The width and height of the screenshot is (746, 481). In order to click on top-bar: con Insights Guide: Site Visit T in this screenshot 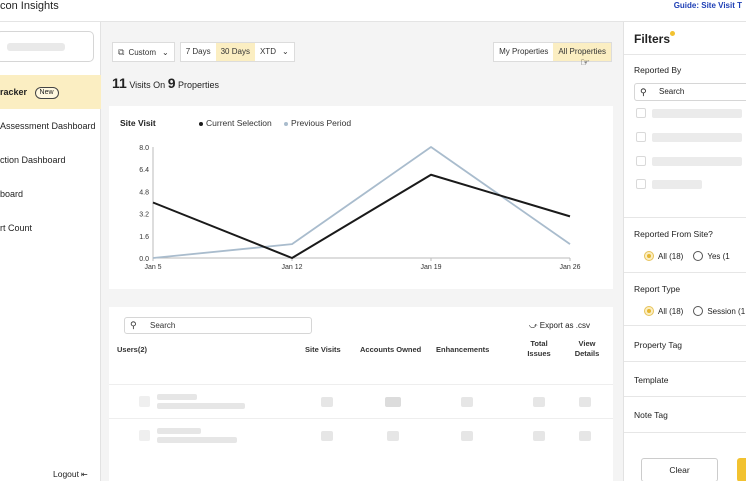, I will do `click(373, 11)`.